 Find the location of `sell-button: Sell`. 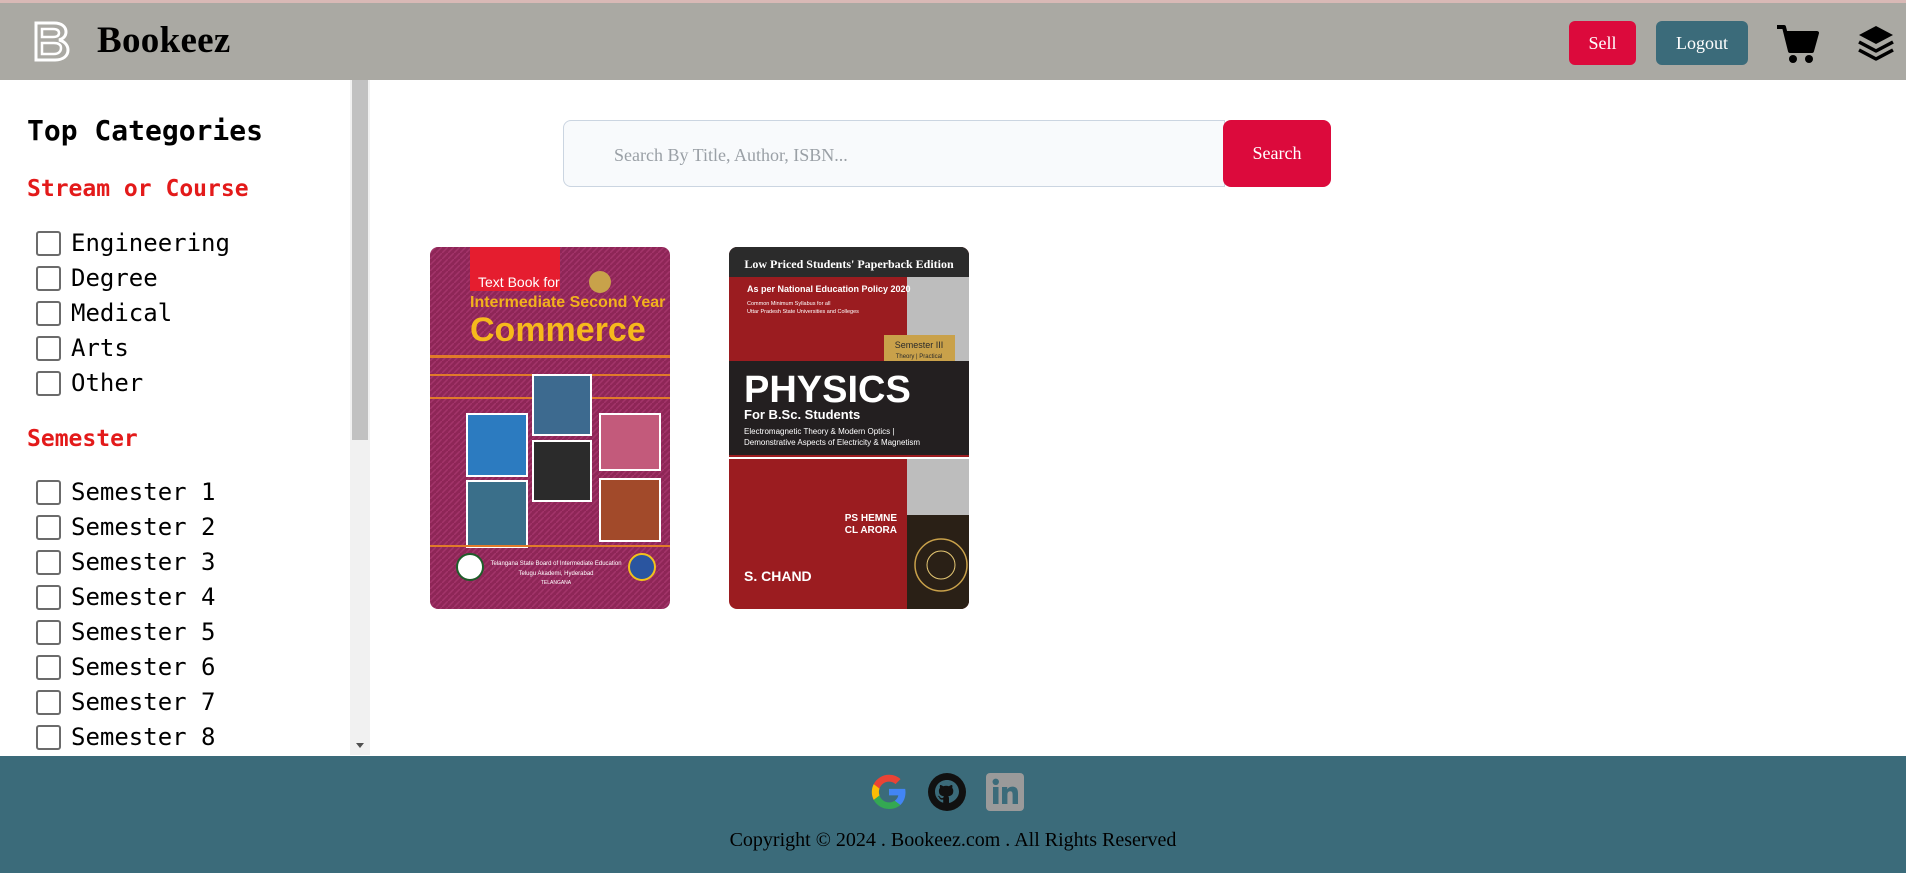

sell-button: Sell is located at coordinates (1602, 43).